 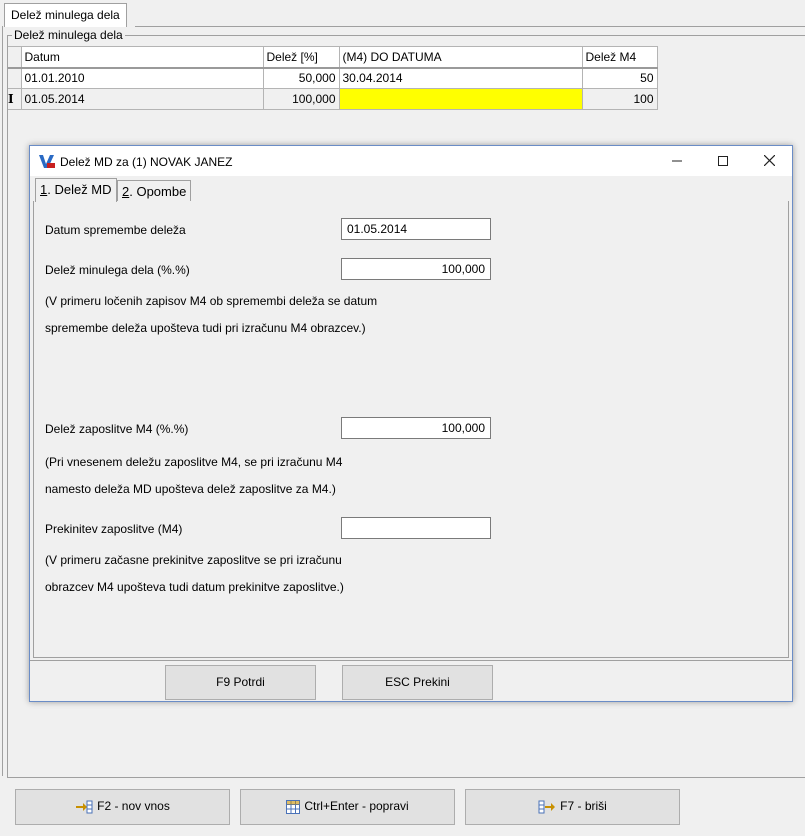 I want to click on datum-spremembe-label: Datum spremembe deleža, so click(x=115, y=230).